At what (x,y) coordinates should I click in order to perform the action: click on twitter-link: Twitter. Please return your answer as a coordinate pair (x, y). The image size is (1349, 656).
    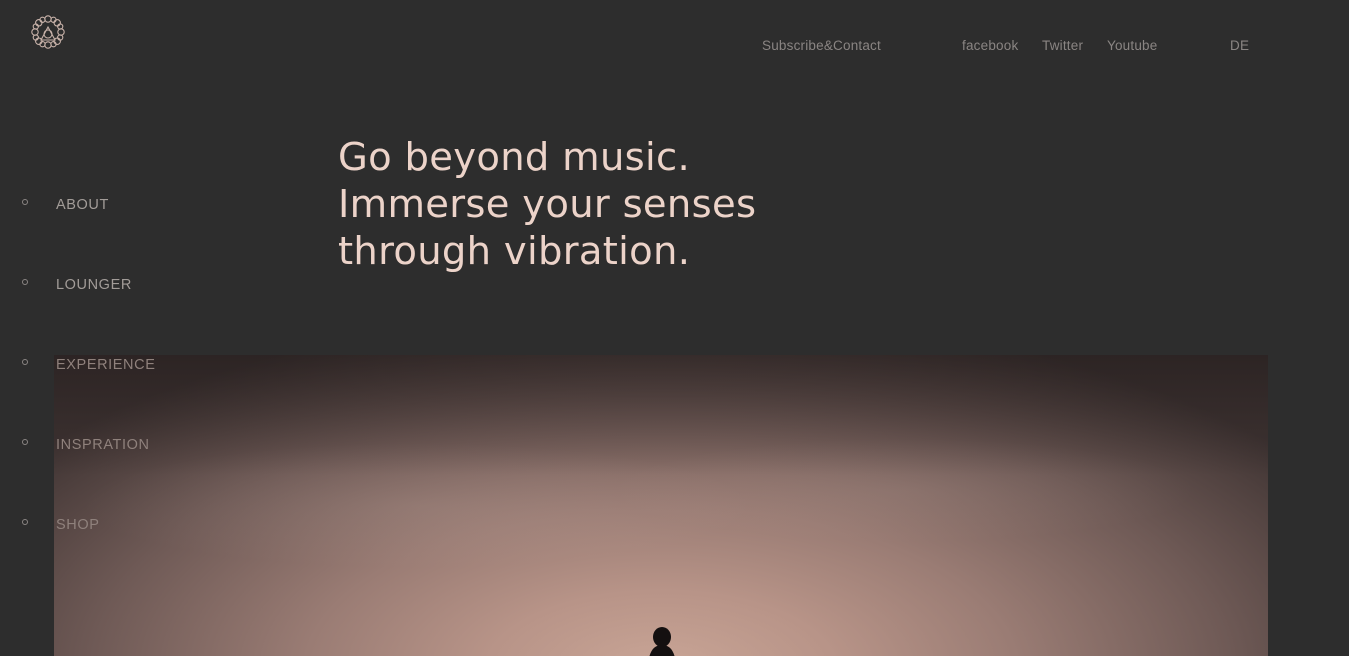
    Looking at the image, I should click on (1062, 46).